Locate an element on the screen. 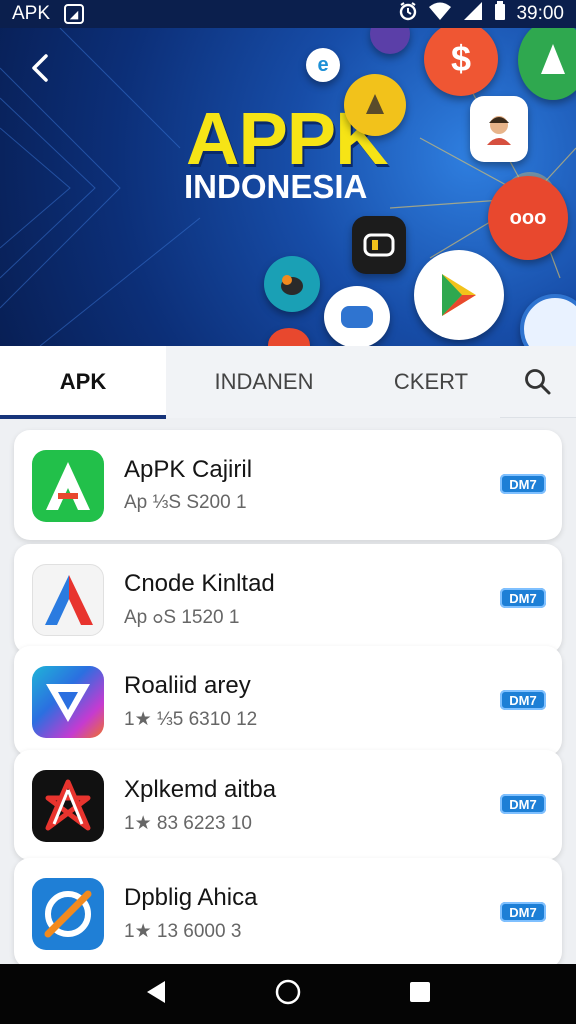  app-meta: 1★ 13 6000 3 is located at coordinates (183, 931).